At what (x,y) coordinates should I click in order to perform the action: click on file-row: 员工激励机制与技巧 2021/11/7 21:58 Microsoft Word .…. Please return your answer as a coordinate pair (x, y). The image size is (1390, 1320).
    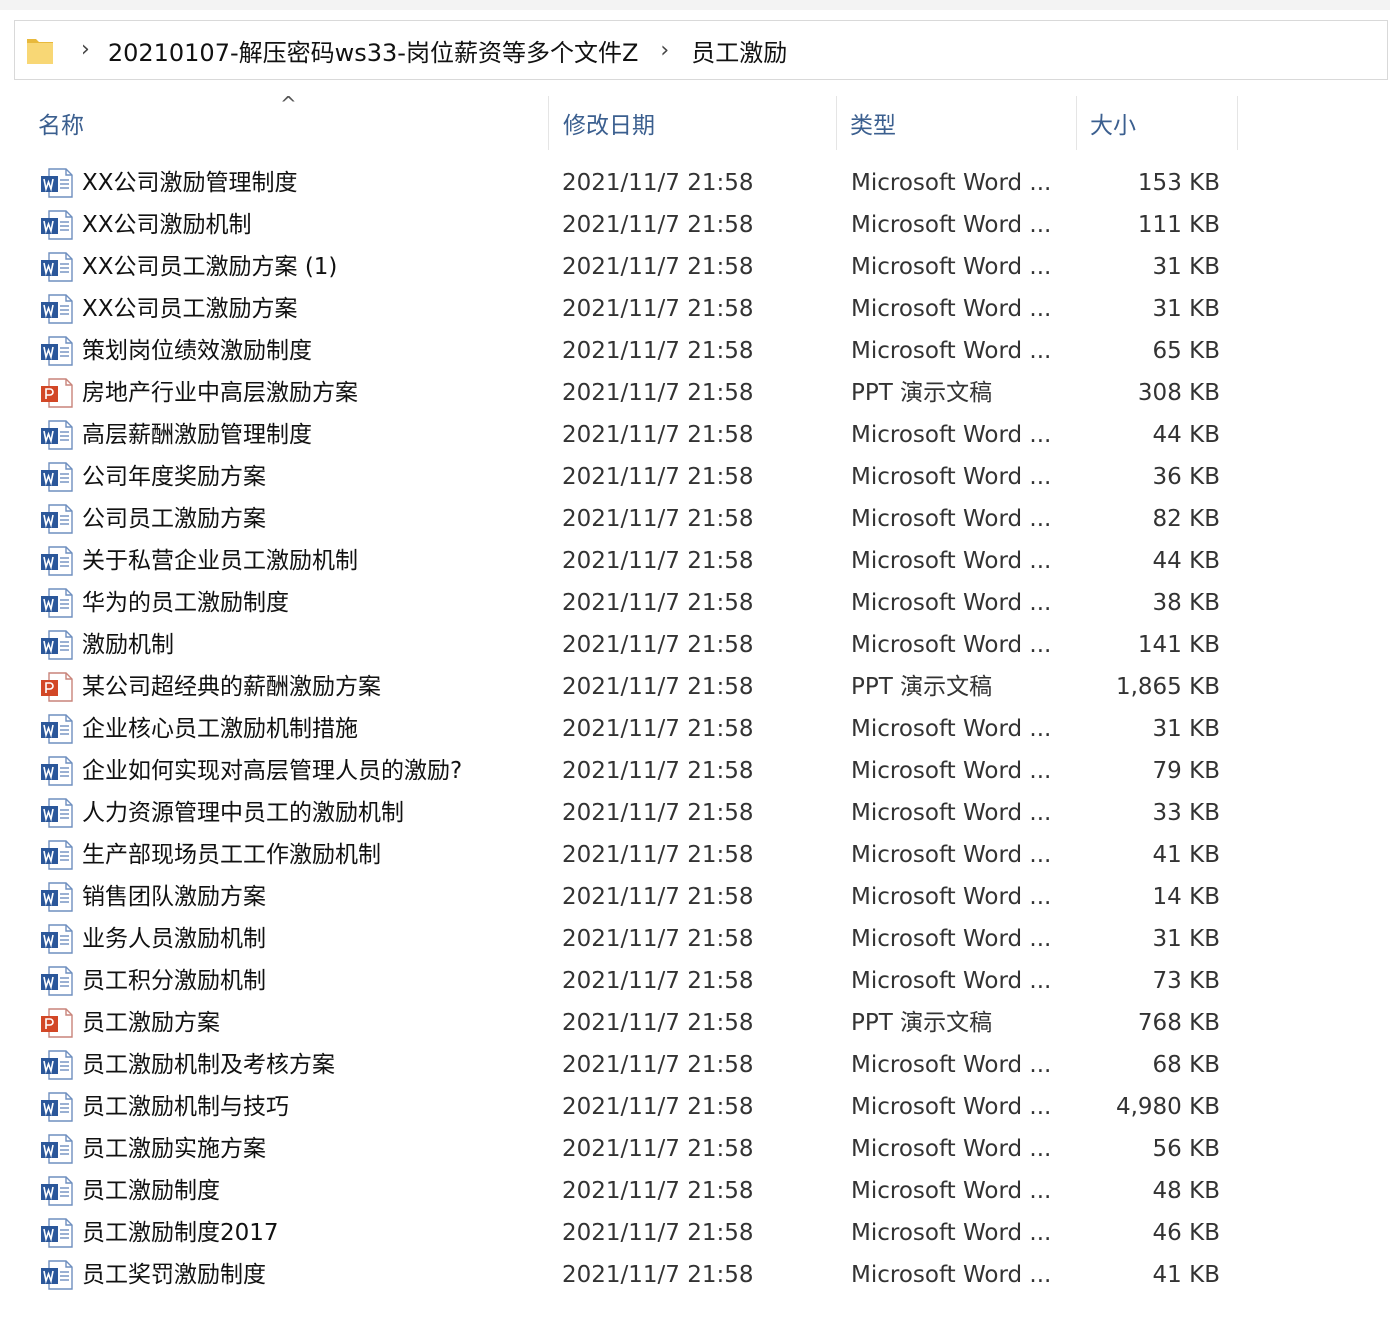
    Looking at the image, I should click on (620, 1107).